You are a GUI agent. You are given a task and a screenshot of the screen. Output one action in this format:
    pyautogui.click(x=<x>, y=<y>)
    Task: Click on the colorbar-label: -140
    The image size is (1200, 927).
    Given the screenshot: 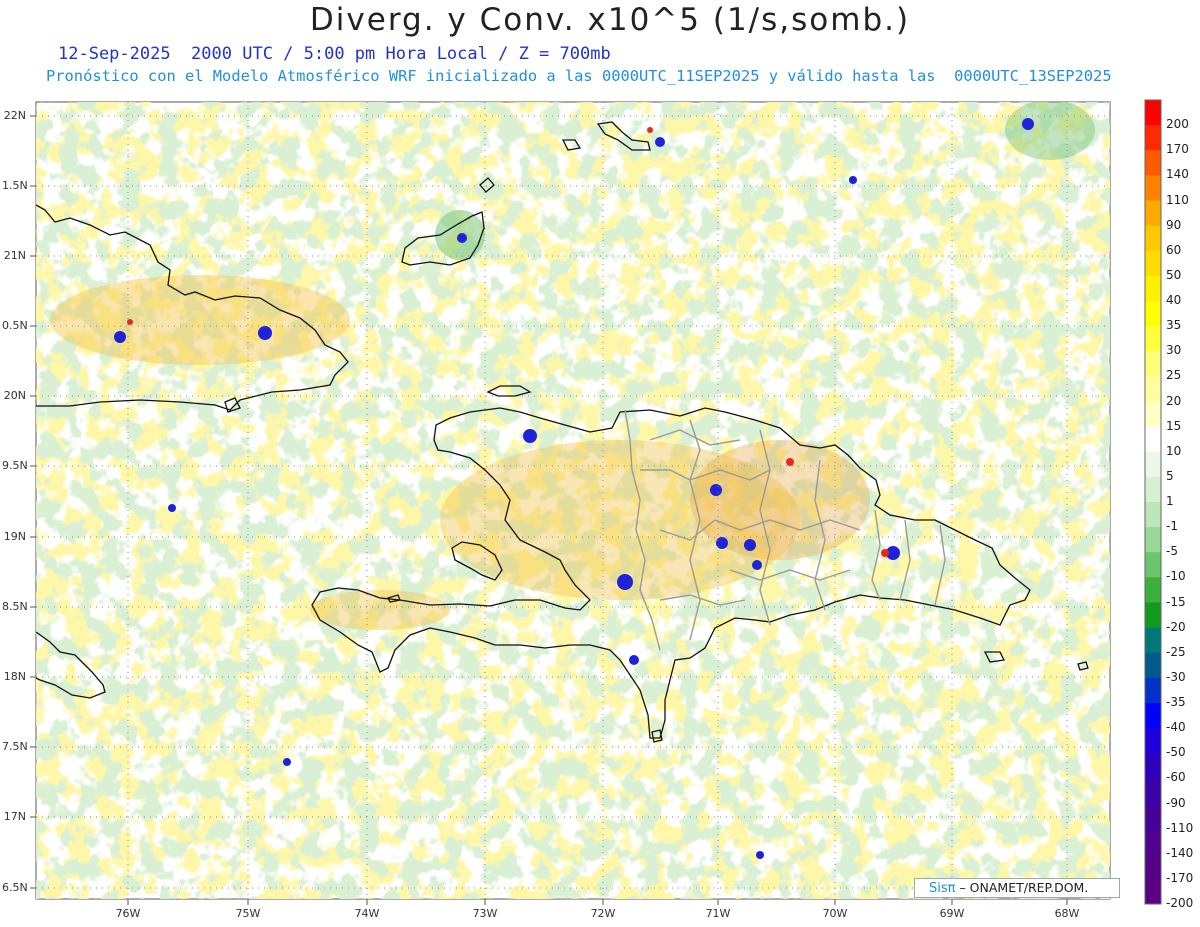 What is the action you would take?
    pyautogui.click(x=1180, y=852)
    